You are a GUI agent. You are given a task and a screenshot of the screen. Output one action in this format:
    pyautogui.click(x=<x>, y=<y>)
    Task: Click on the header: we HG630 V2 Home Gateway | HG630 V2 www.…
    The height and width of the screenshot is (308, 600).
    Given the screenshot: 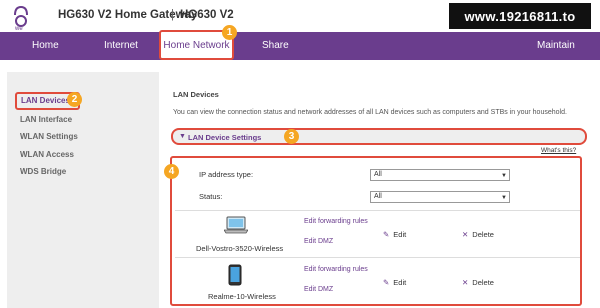 What is the action you would take?
    pyautogui.click(x=300, y=16)
    